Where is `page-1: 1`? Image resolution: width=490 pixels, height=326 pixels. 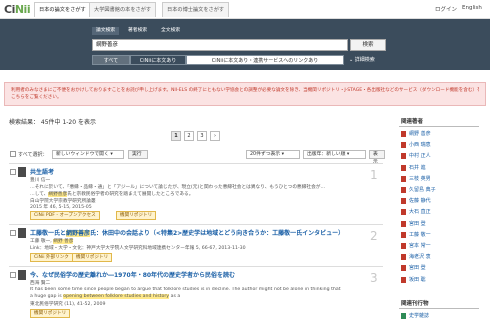 page-1: 1 is located at coordinates (176, 136).